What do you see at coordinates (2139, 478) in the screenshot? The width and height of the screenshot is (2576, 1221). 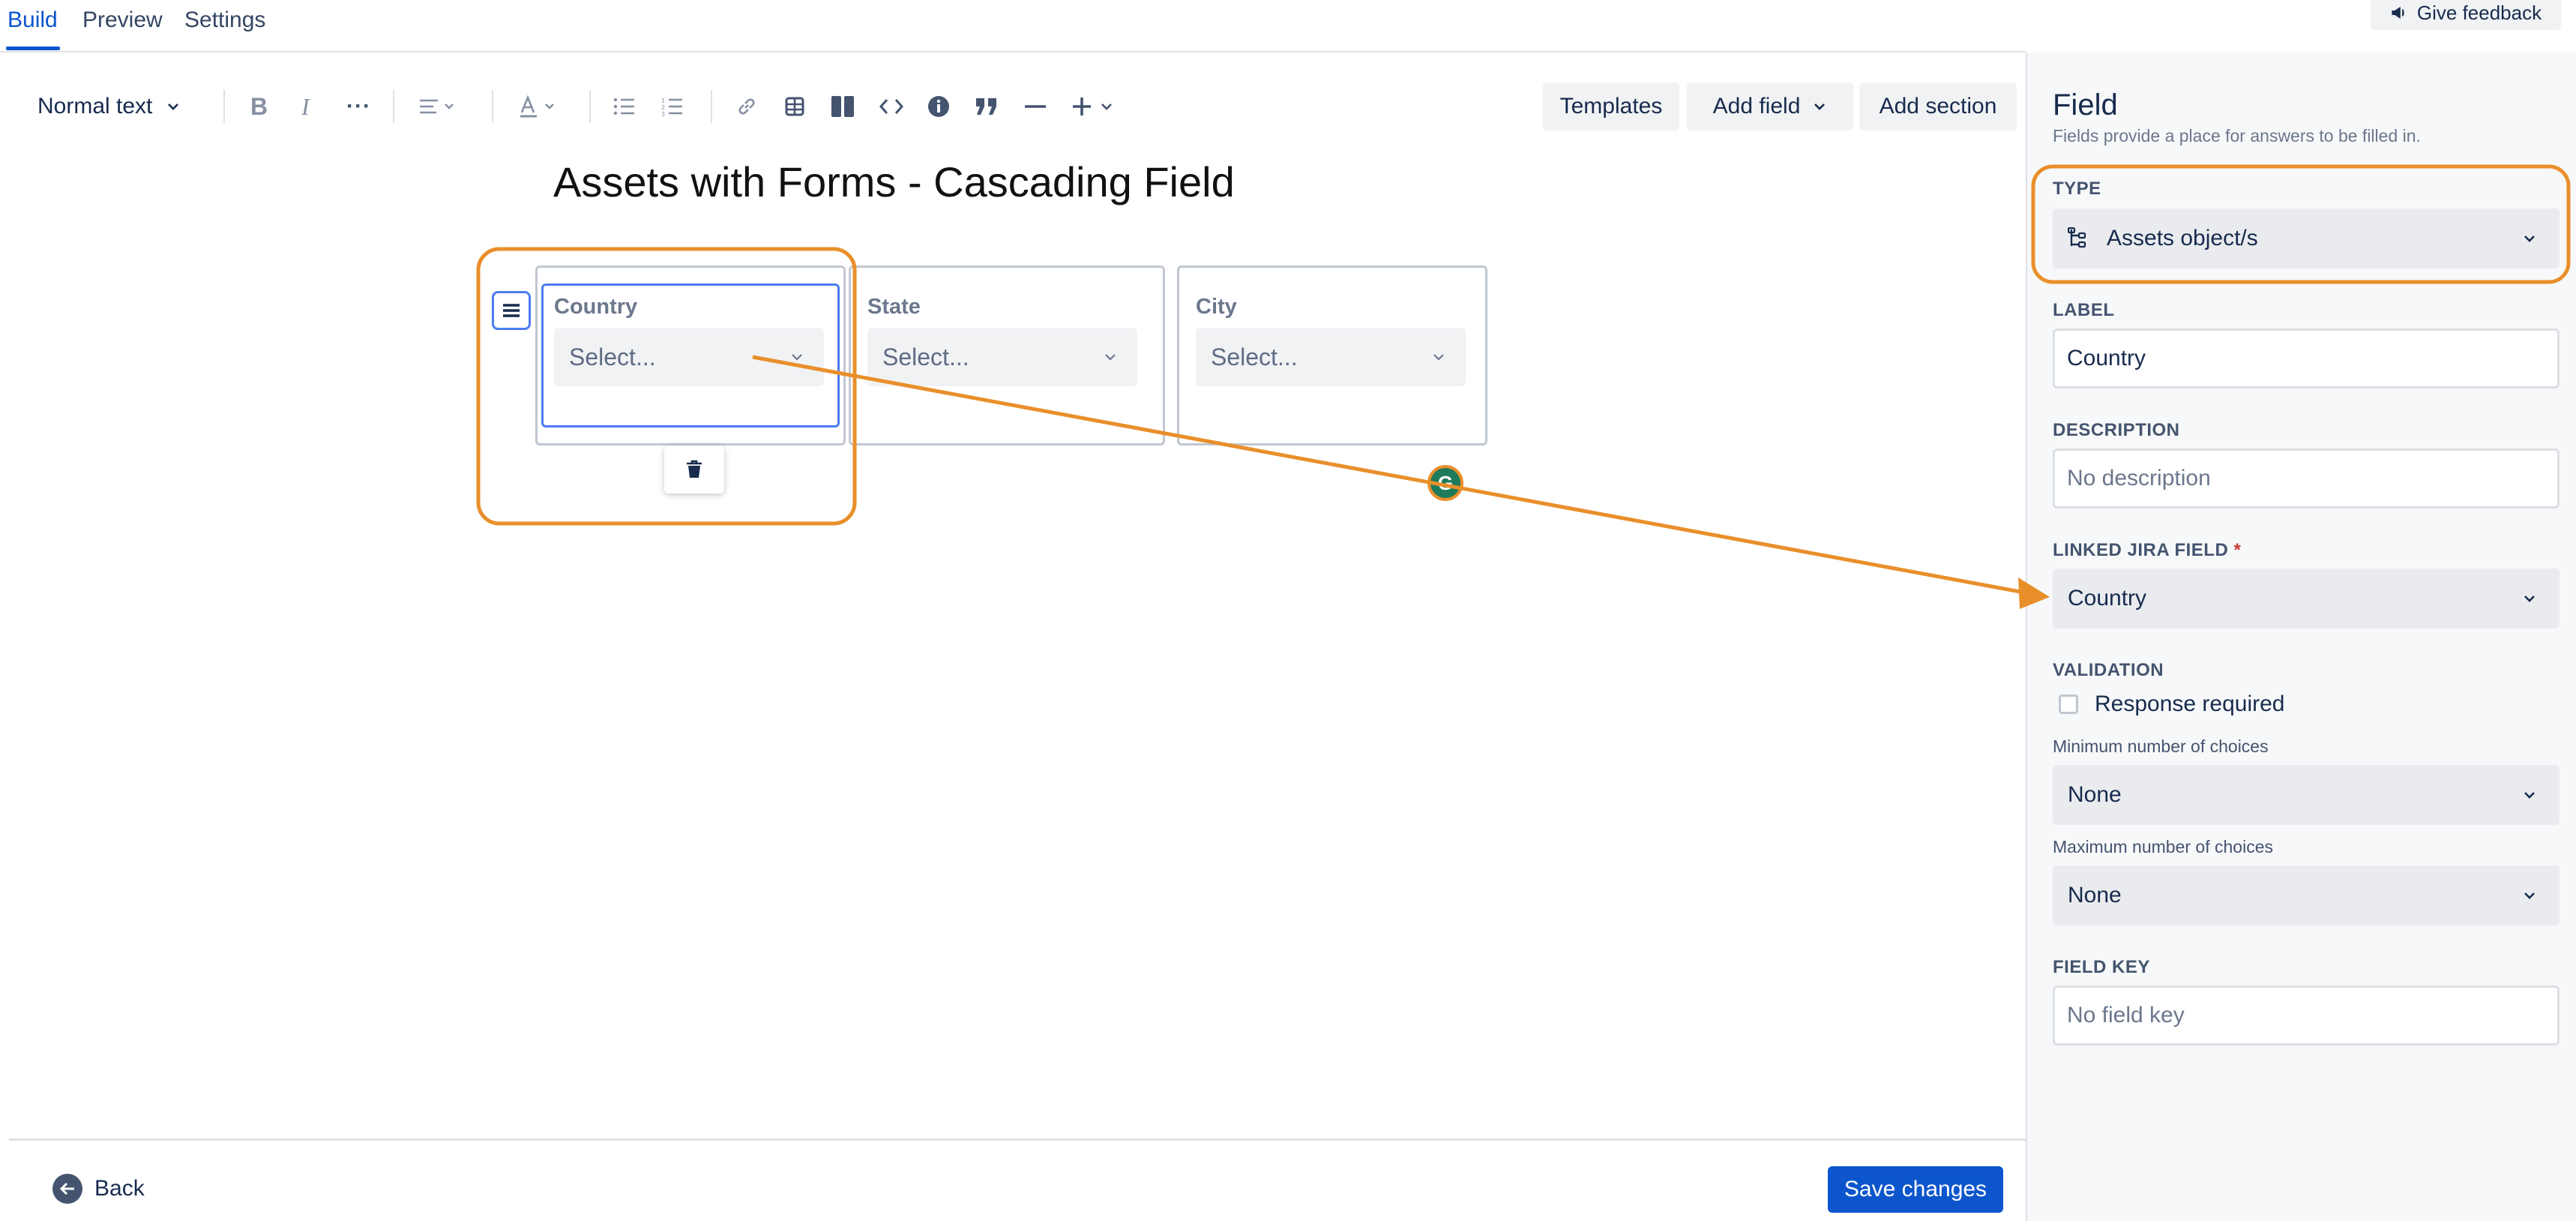 I see `description-placeholder: No description` at bounding box center [2139, 478].